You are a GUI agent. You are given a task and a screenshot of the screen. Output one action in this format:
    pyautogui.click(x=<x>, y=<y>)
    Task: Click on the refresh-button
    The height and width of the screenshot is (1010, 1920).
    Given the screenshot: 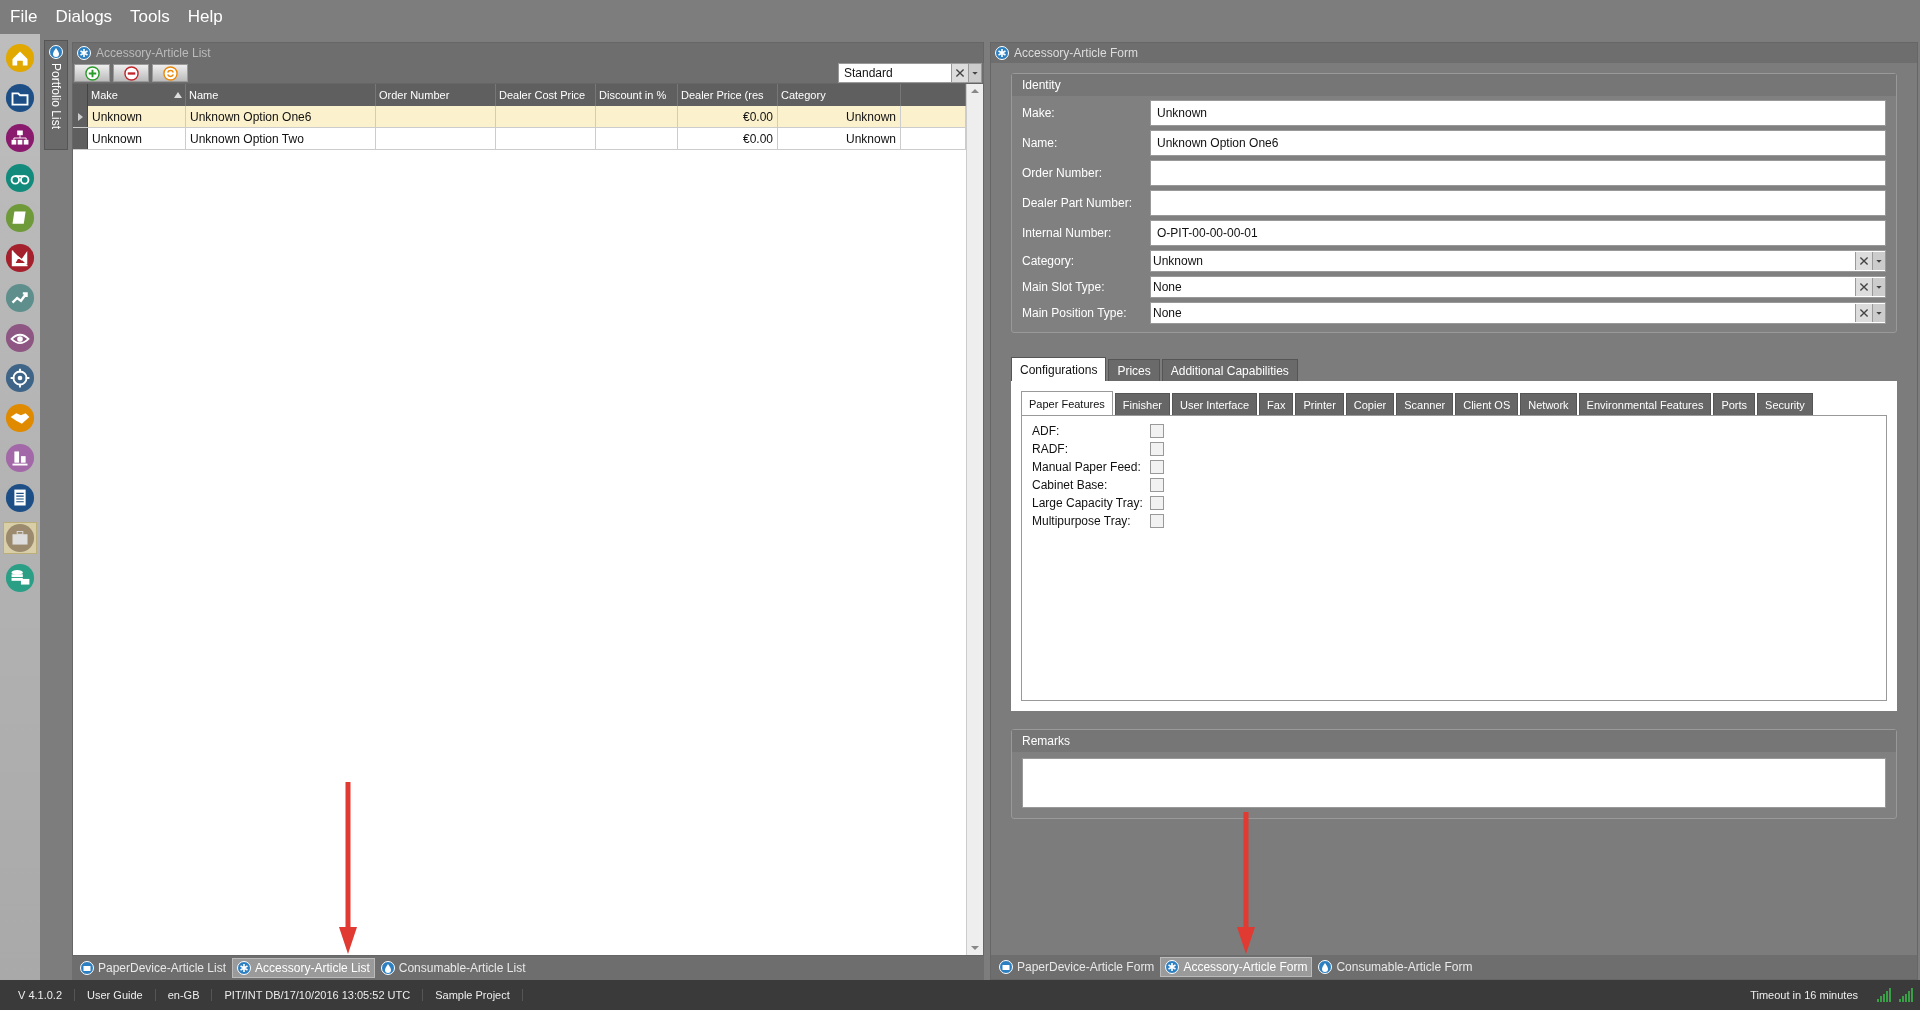 What is the action you would take?
    pyautogui.click(x=170, y=73)
    